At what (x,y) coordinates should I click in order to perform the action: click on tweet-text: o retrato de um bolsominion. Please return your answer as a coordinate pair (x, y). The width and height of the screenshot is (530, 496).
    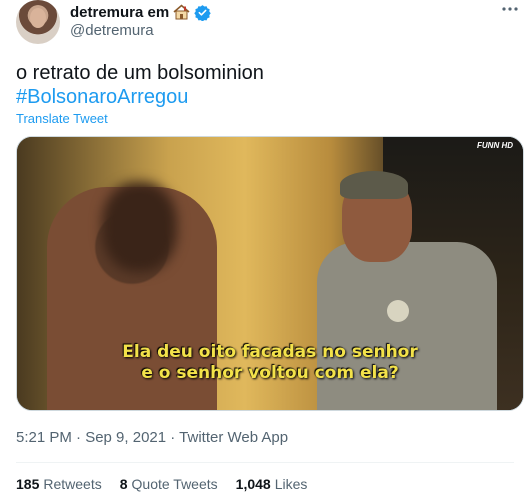
    Looking at the image, I should click on (140, 73).